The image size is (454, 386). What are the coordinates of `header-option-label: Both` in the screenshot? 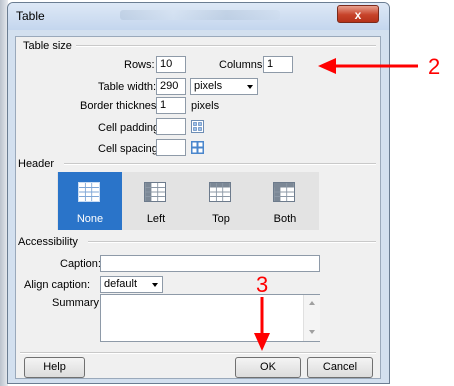 It's located at (285, 219).